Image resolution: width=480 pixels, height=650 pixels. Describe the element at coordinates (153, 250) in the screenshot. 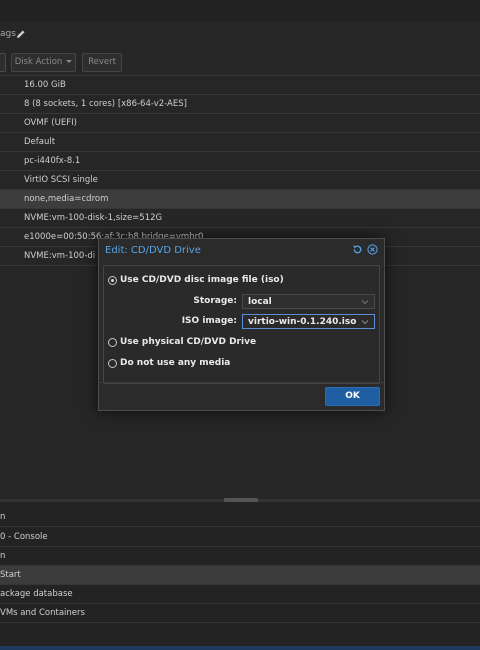

I see `dialog-title: Edit: CD/DVD Drive` at that location.